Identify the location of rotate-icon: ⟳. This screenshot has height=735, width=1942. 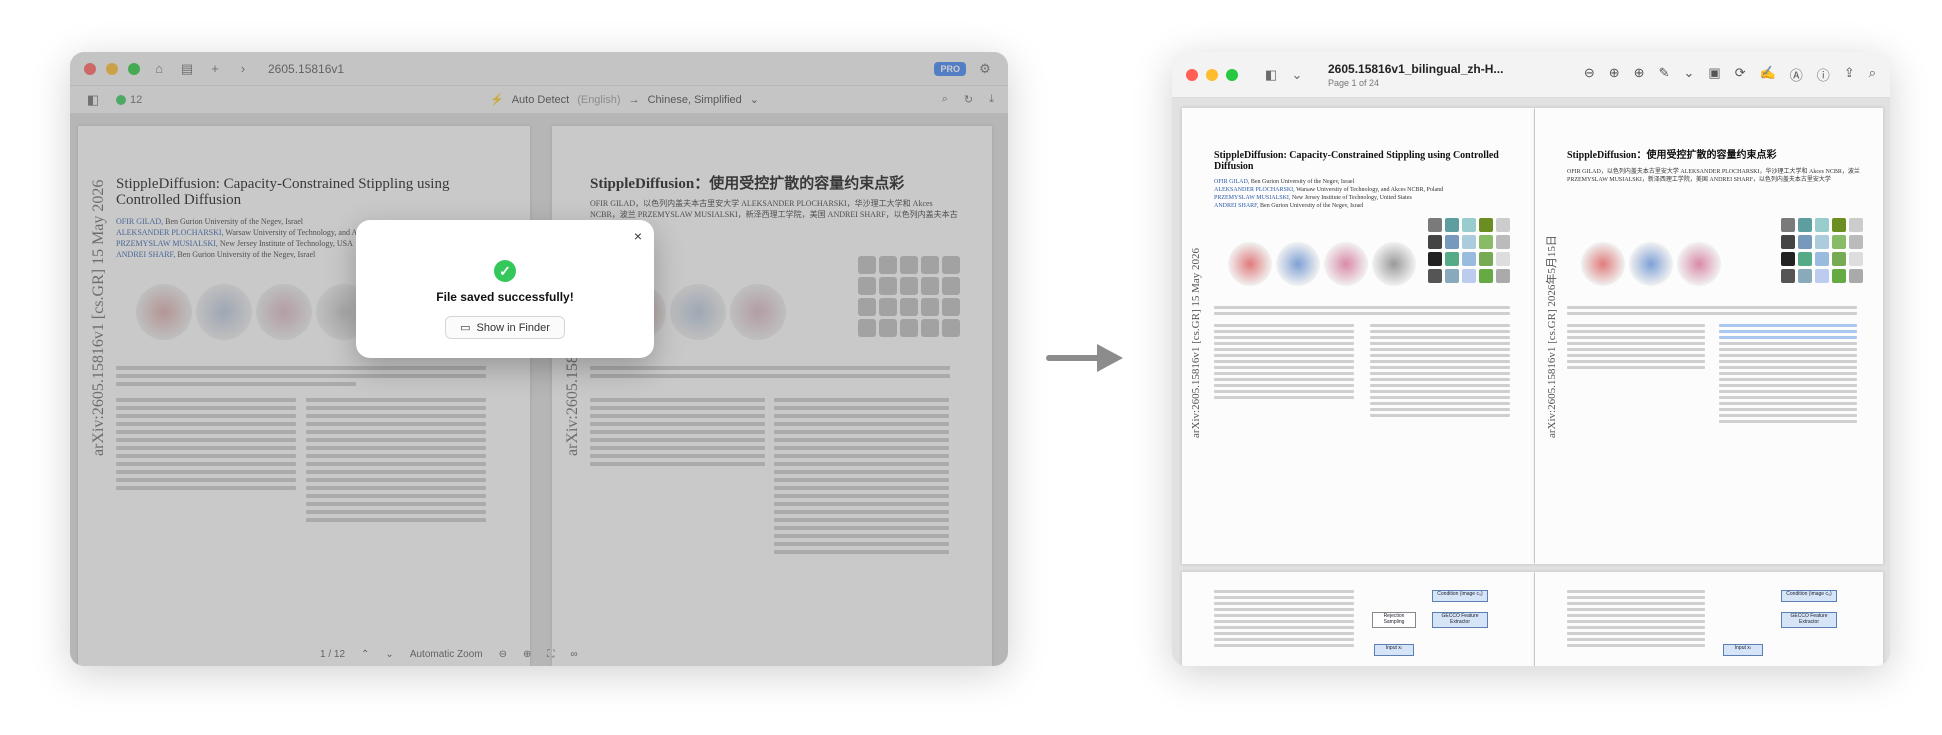
(1740, 74).